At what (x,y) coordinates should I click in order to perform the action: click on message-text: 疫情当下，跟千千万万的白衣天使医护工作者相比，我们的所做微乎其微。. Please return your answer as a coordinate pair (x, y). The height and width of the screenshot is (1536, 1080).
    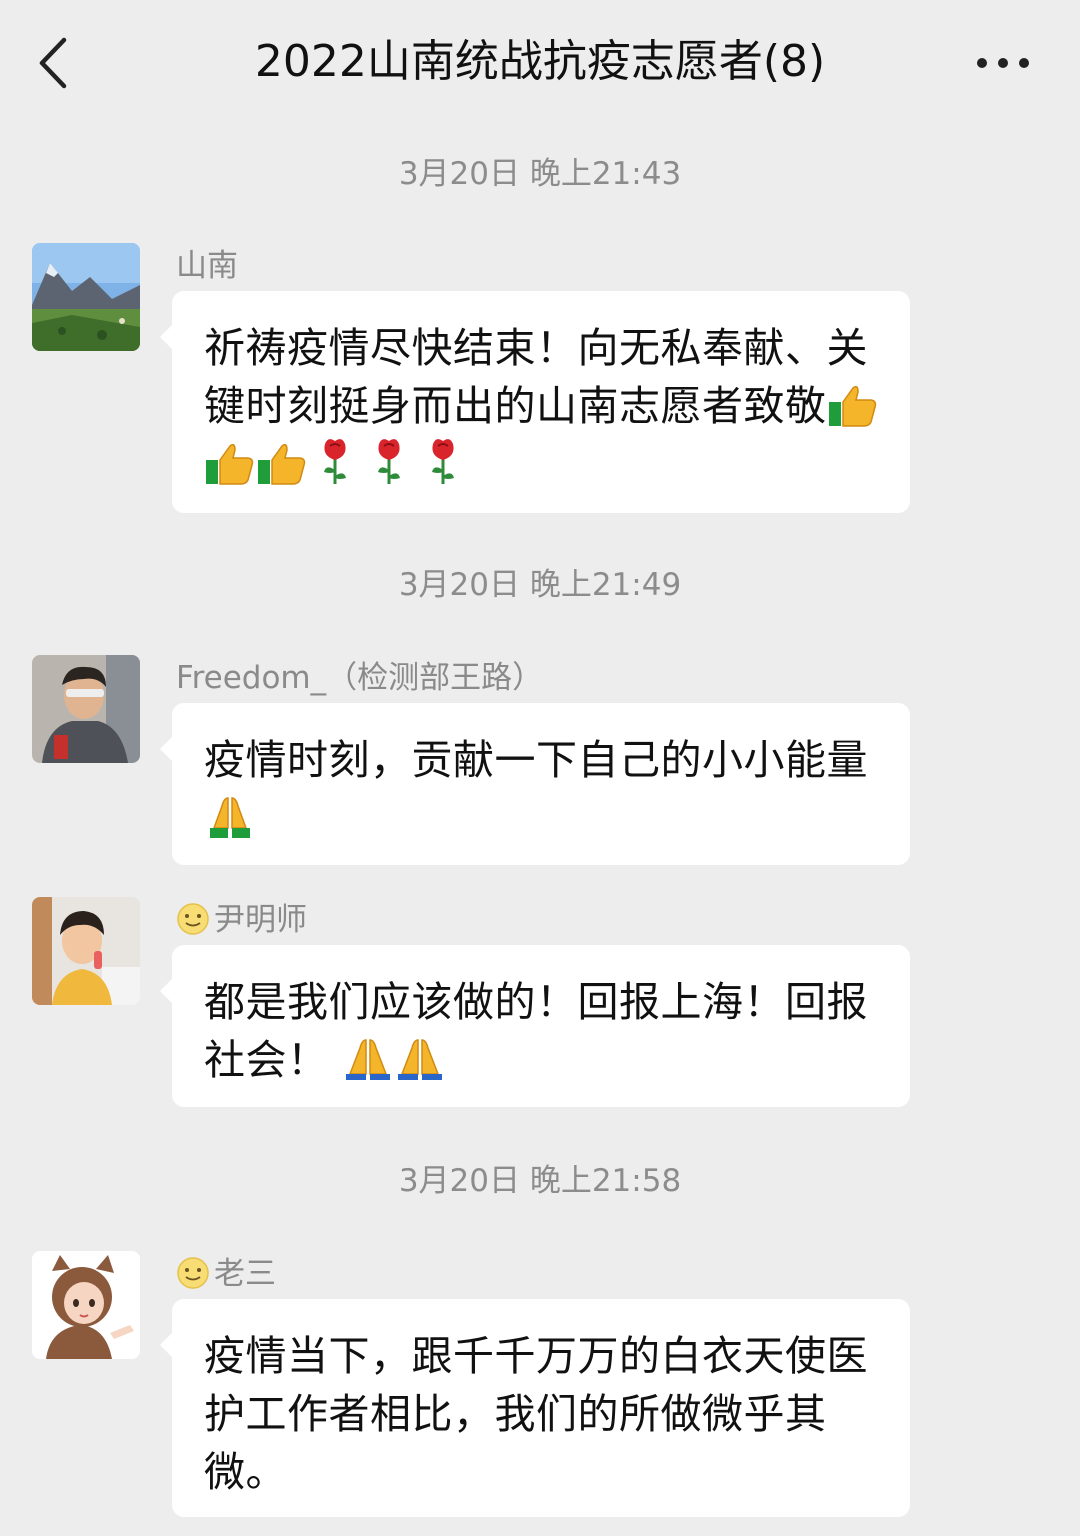
    Looking at the image, I should click on (536, 1414).